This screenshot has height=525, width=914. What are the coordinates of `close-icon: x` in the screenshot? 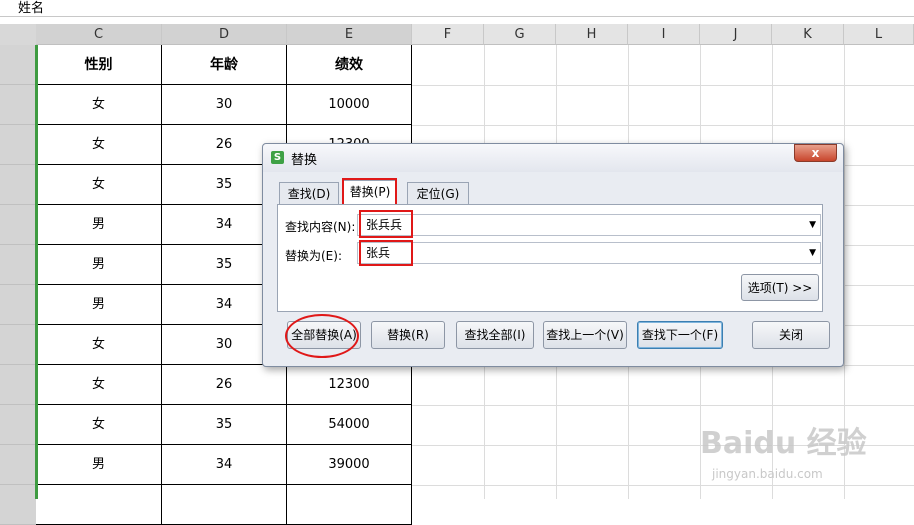 It's located at (815, 153).